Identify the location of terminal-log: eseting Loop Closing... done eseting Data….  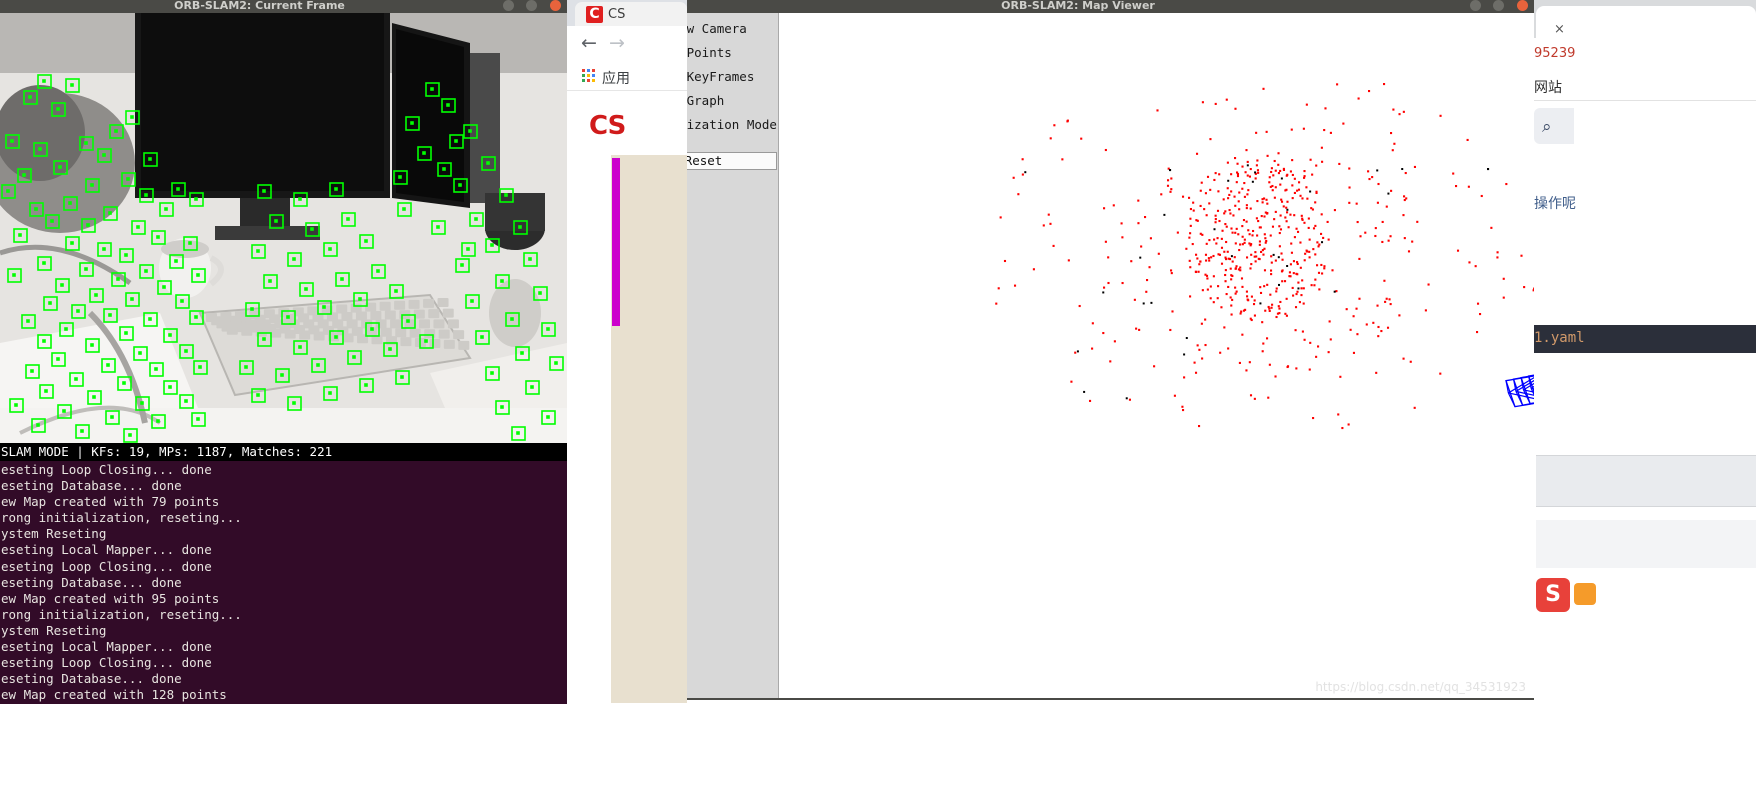
(283, 582).